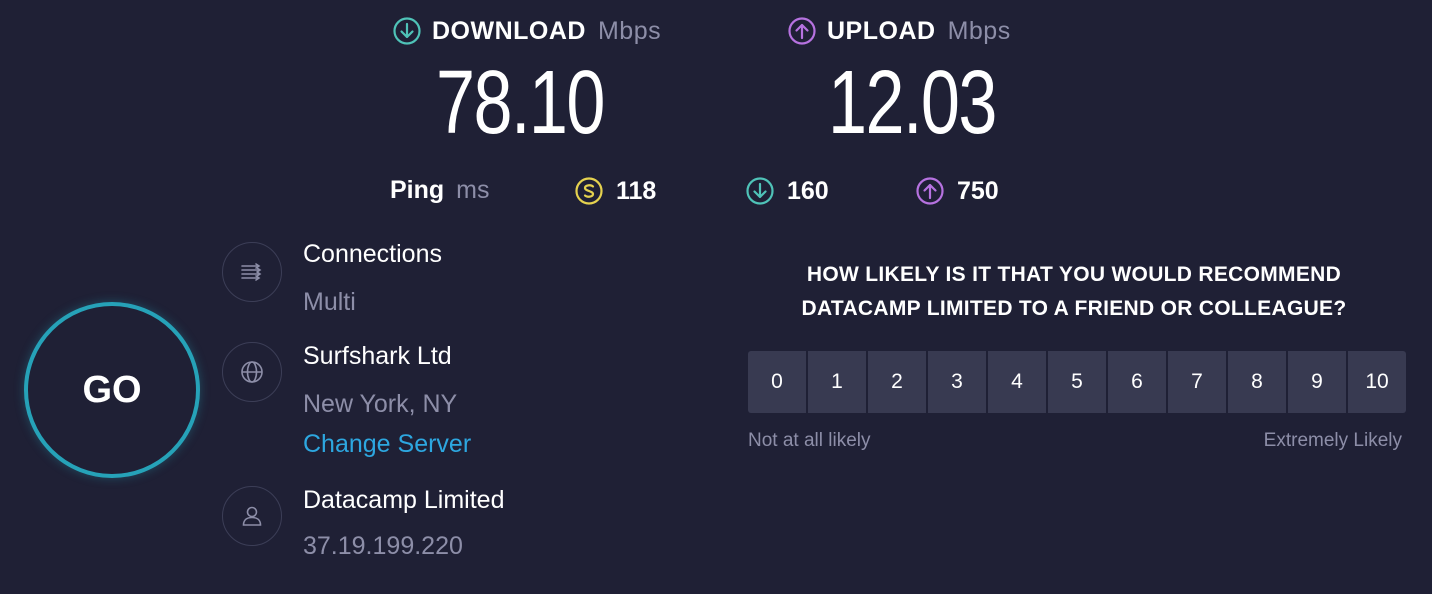 The image size is (1432, 594). What do you see at coordinates (329, 302) in the screenshot?
I see `connections-value: Multi` at bounding box center [329, 302].